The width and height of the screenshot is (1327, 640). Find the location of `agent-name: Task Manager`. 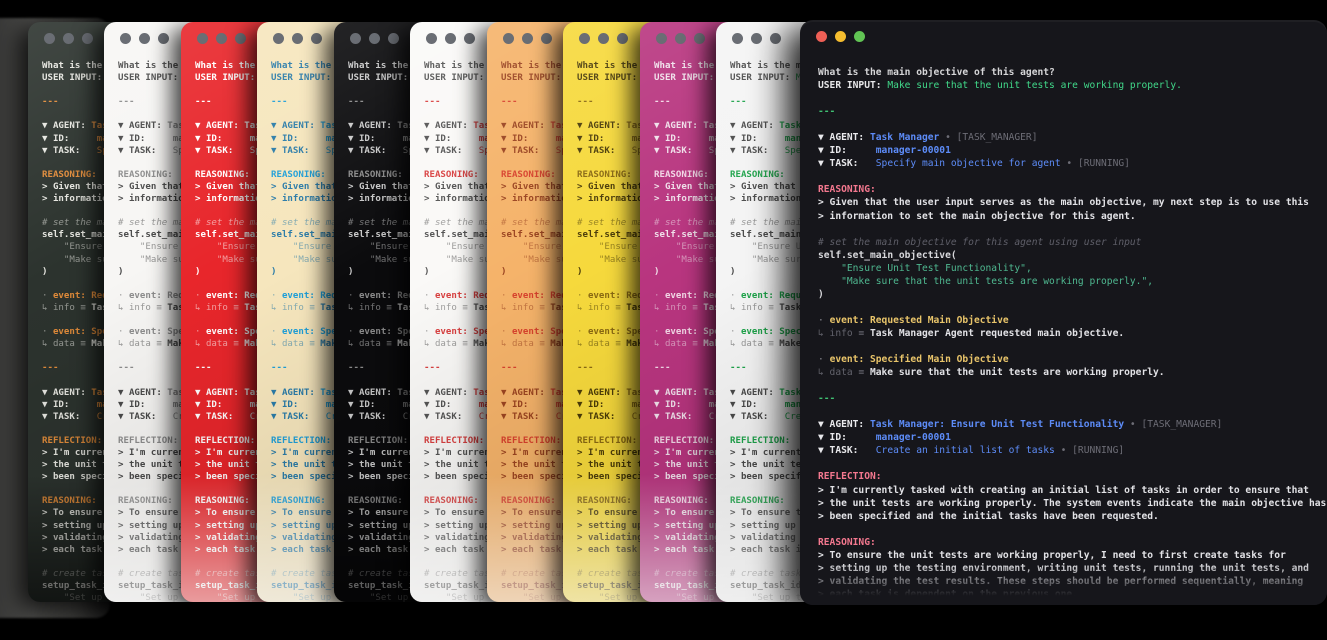

agent-name: Task Manager is located at coordinates (904, 138).